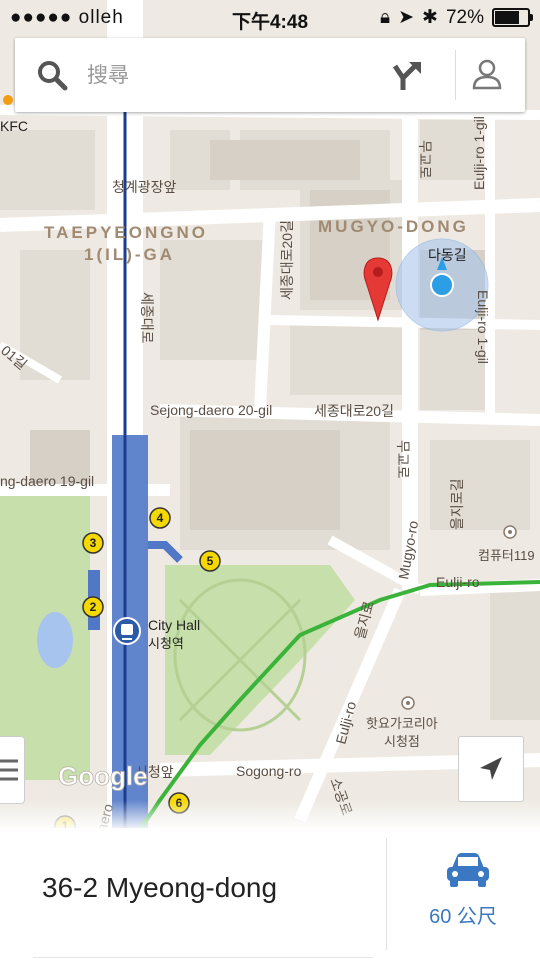 Image resolution: width=540 pixels, height=960 pixels. Describe the element at coordinates (386, 894) in the screenshot. I see `panel-divider` at that location.